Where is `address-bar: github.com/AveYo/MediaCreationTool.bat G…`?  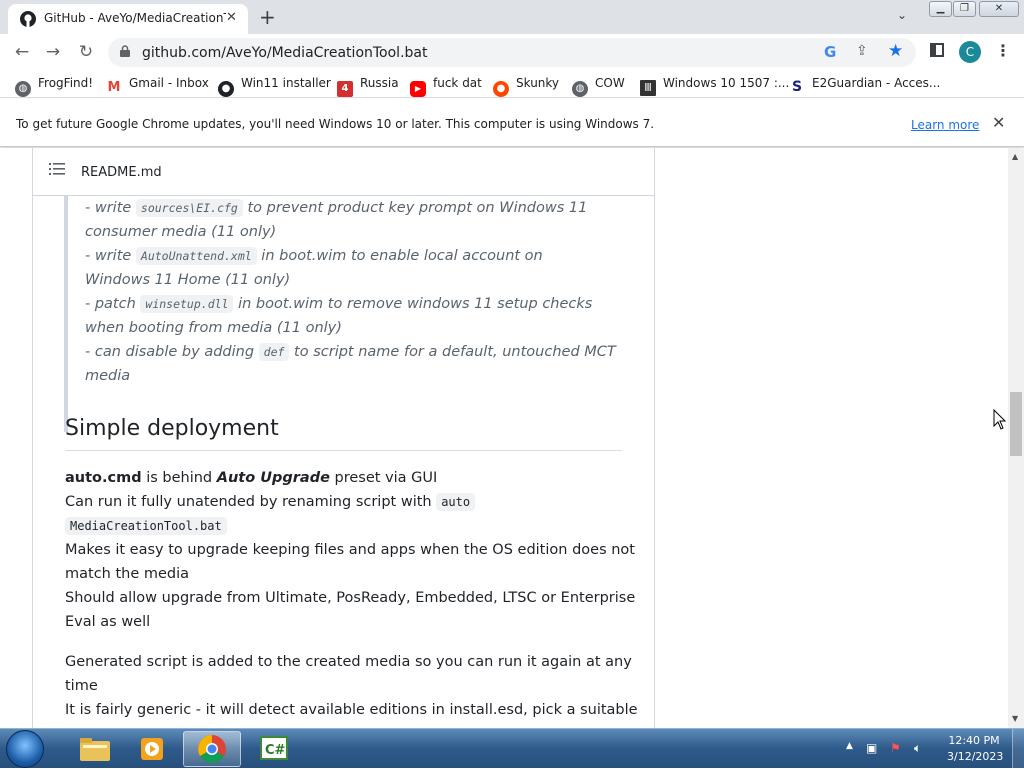
address-bar: github.com/AveYo/MediaCreationTool.bat G… is located at coordinates (512, 52).